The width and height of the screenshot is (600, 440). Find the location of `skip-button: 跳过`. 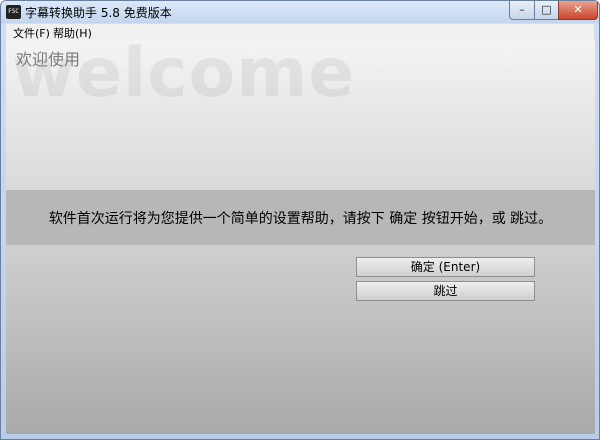

skip-button: 跳过 is located at coordinates (445, 291).